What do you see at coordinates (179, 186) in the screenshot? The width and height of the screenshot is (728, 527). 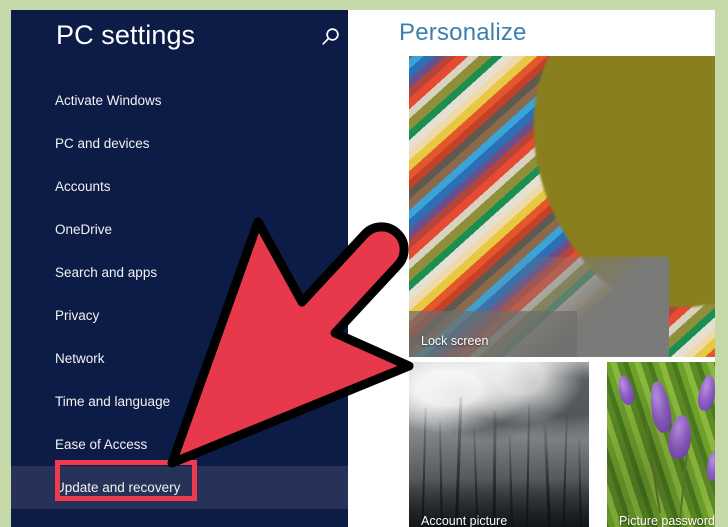 I see `sidebar-item-accounts: Accounts` at bounding box center [179, 186].